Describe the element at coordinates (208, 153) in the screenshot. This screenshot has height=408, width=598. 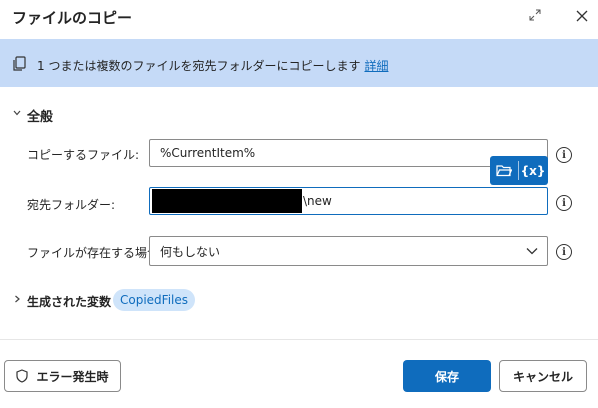
I see `source-file-value: %CurrentItem%` at that location.